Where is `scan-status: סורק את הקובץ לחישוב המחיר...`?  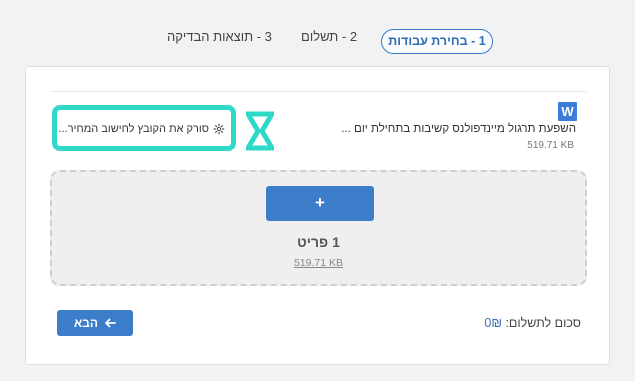 scan-status: סורק את הקובץ לחישוב המחיר... is located at coordinates (142, 129).